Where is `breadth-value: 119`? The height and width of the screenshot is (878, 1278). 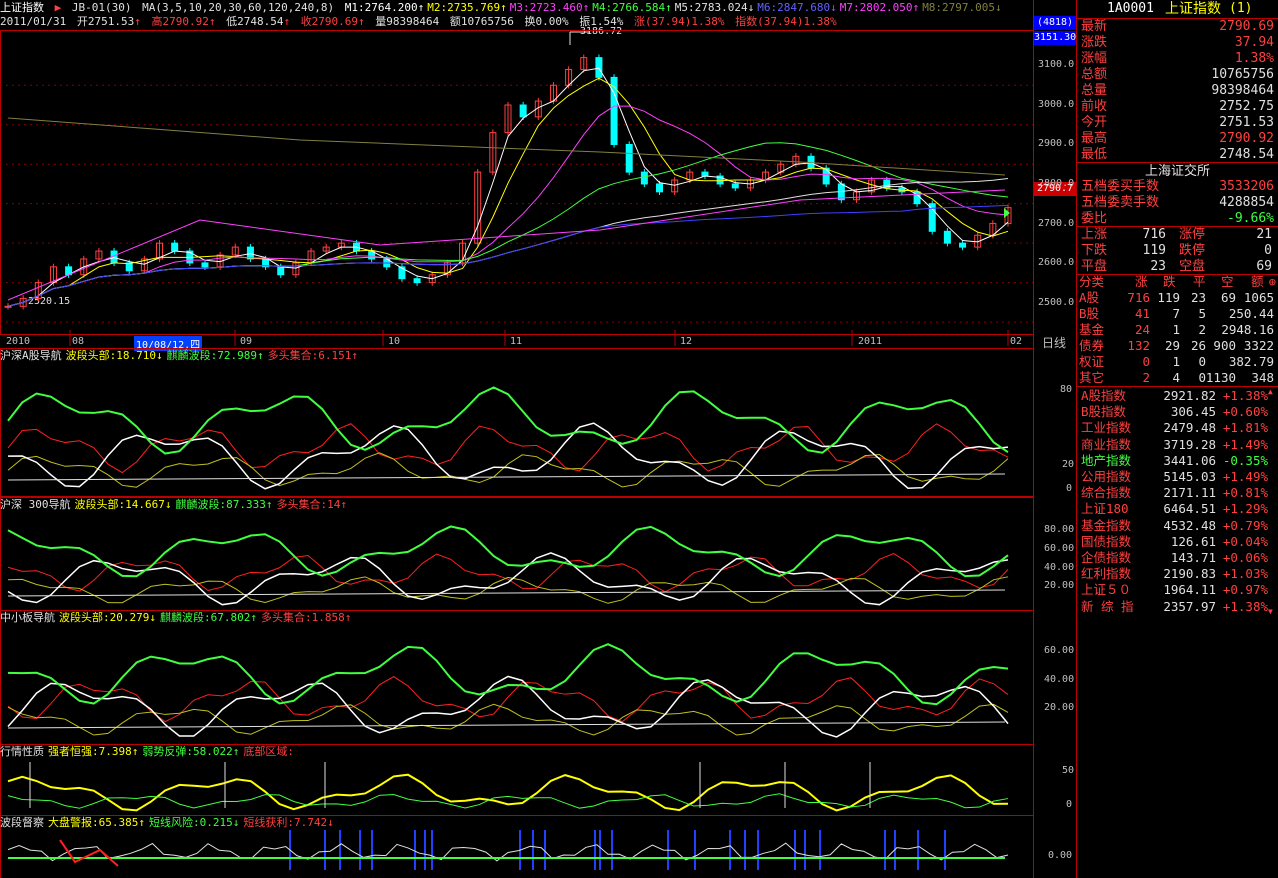 breadth-value: 119 is located at coordinates (1154, 250).